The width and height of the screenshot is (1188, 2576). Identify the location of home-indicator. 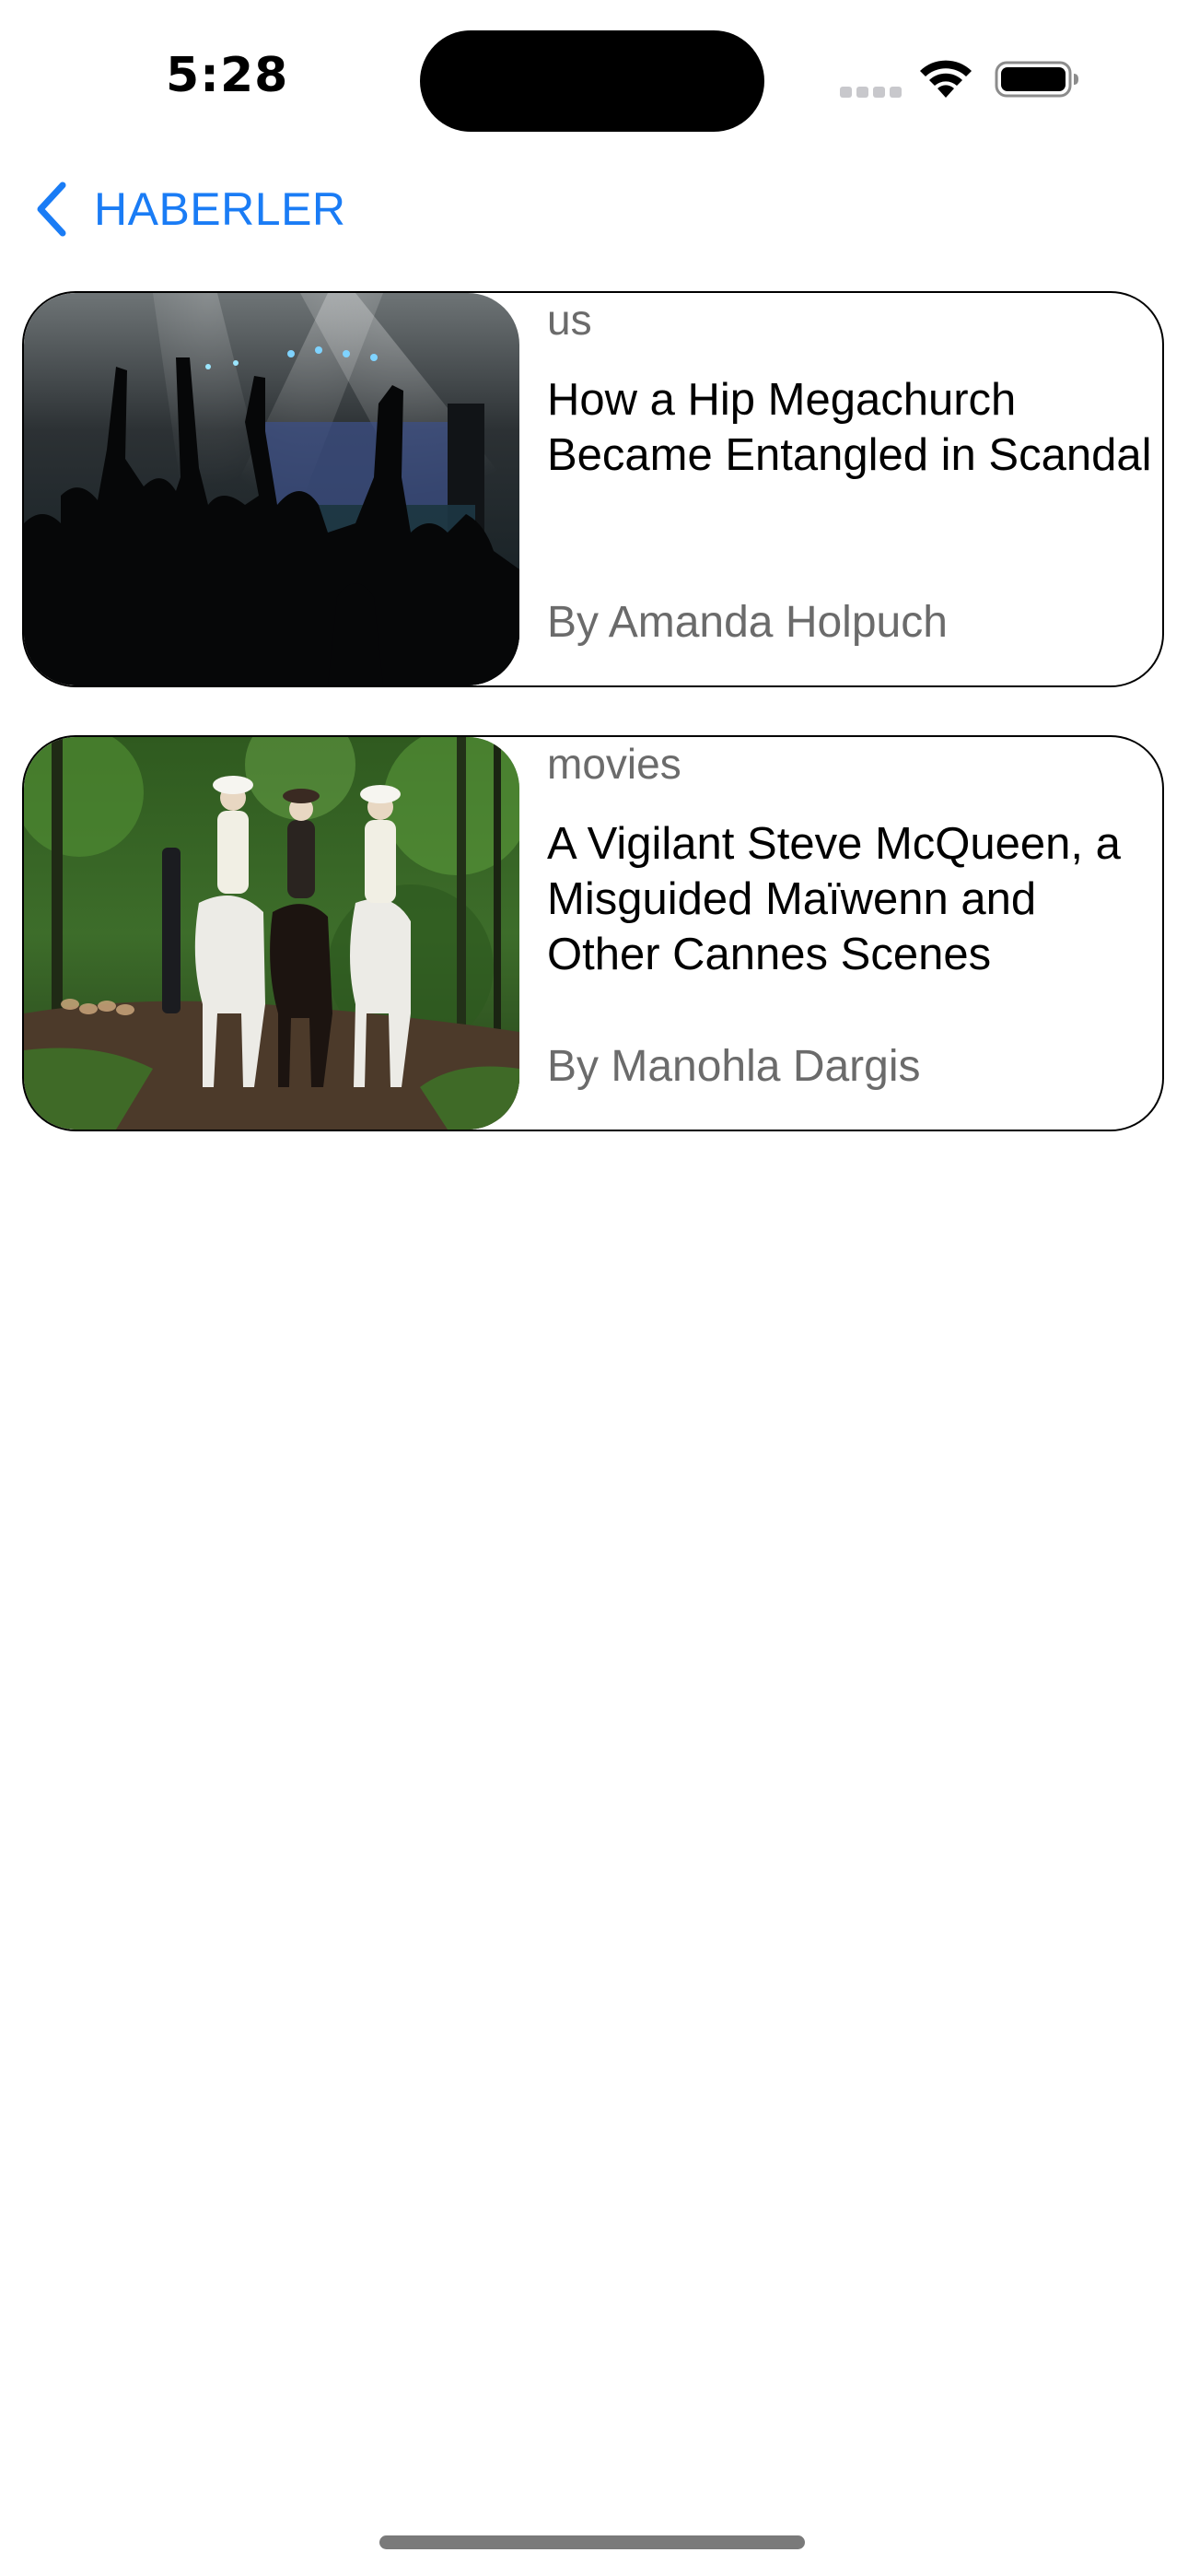
(592, 2542).